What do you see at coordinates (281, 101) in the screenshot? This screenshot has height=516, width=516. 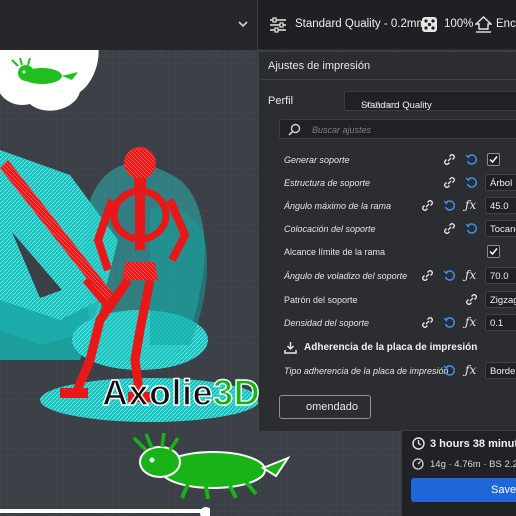 I see `profile-label: Perfil` at bounding box center [281, 101].